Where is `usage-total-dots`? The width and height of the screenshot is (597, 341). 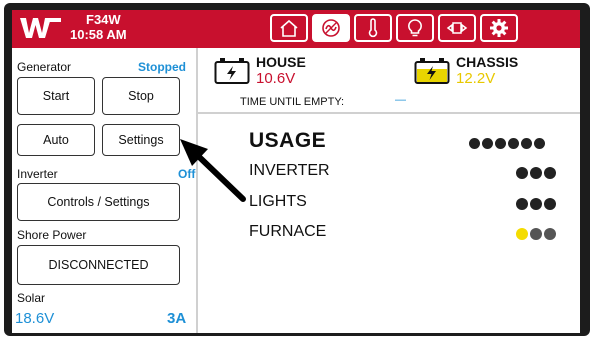
usage-total-dots is located at coordinates (507, 143).